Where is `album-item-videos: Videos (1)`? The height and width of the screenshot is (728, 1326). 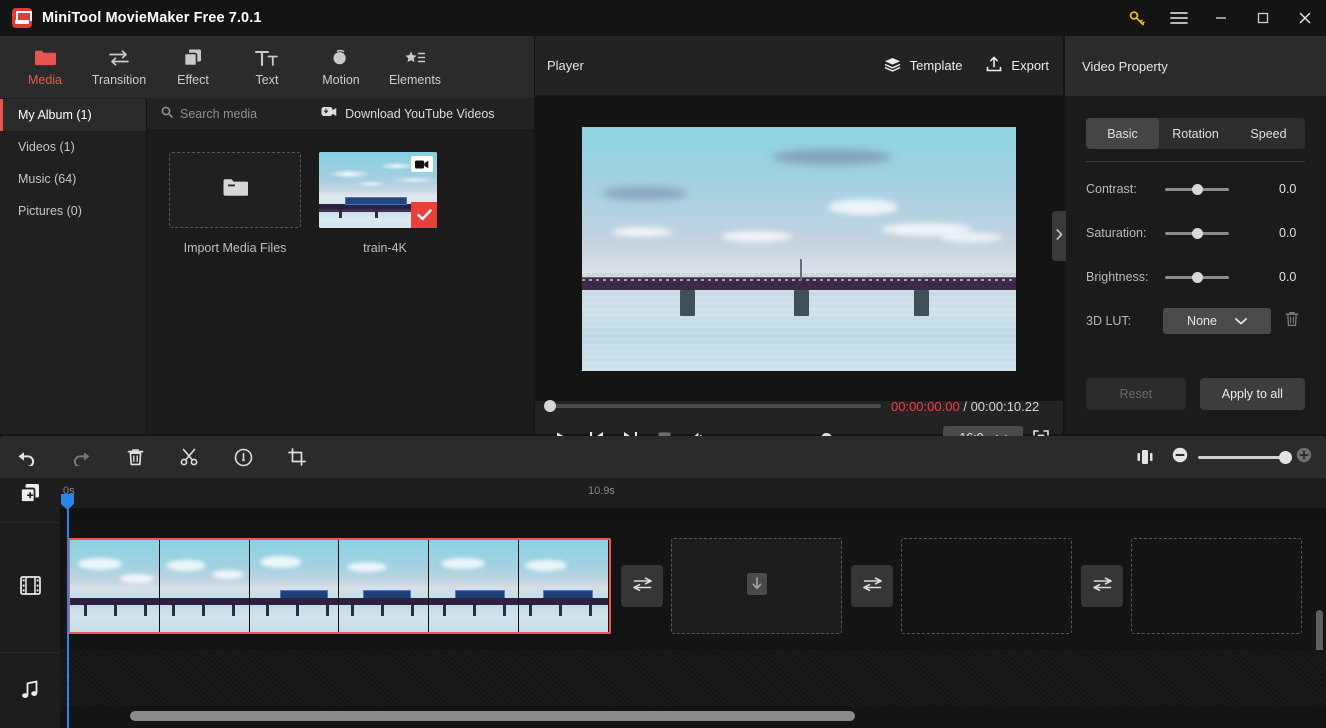
album-item-videos: Videos (1) is located at coordinates (73, 147).